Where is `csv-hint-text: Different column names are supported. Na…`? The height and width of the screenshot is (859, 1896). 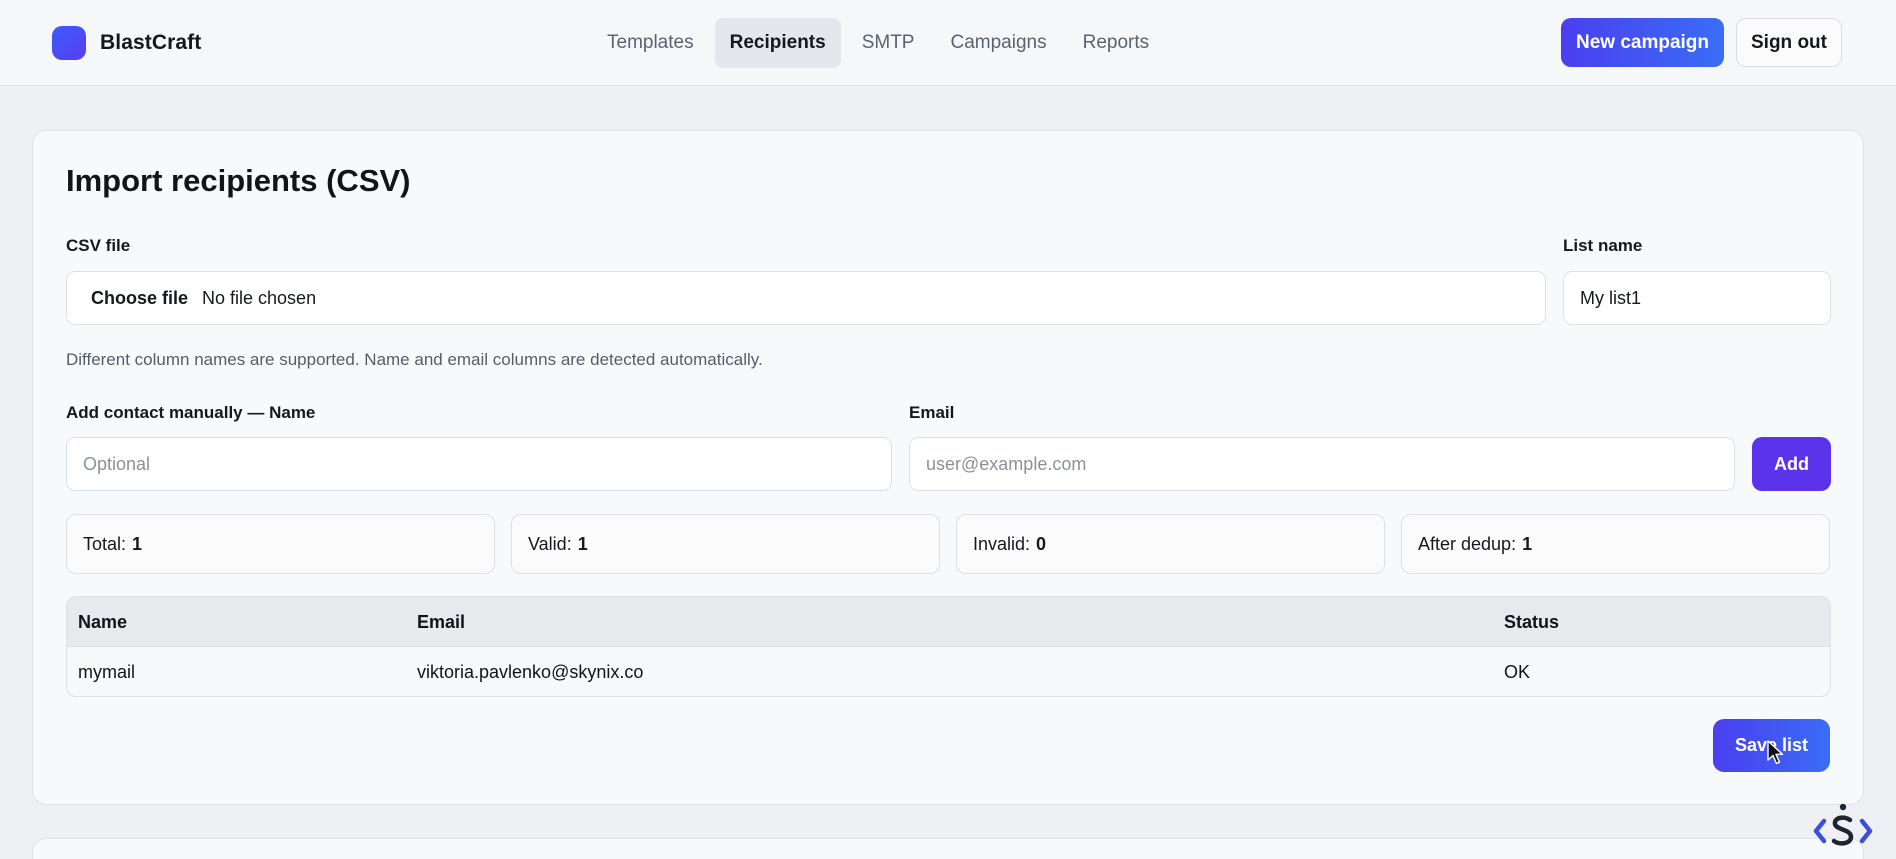
csv-hint-text: Different column names are supported. Na… is located at coordinates (414, 359).